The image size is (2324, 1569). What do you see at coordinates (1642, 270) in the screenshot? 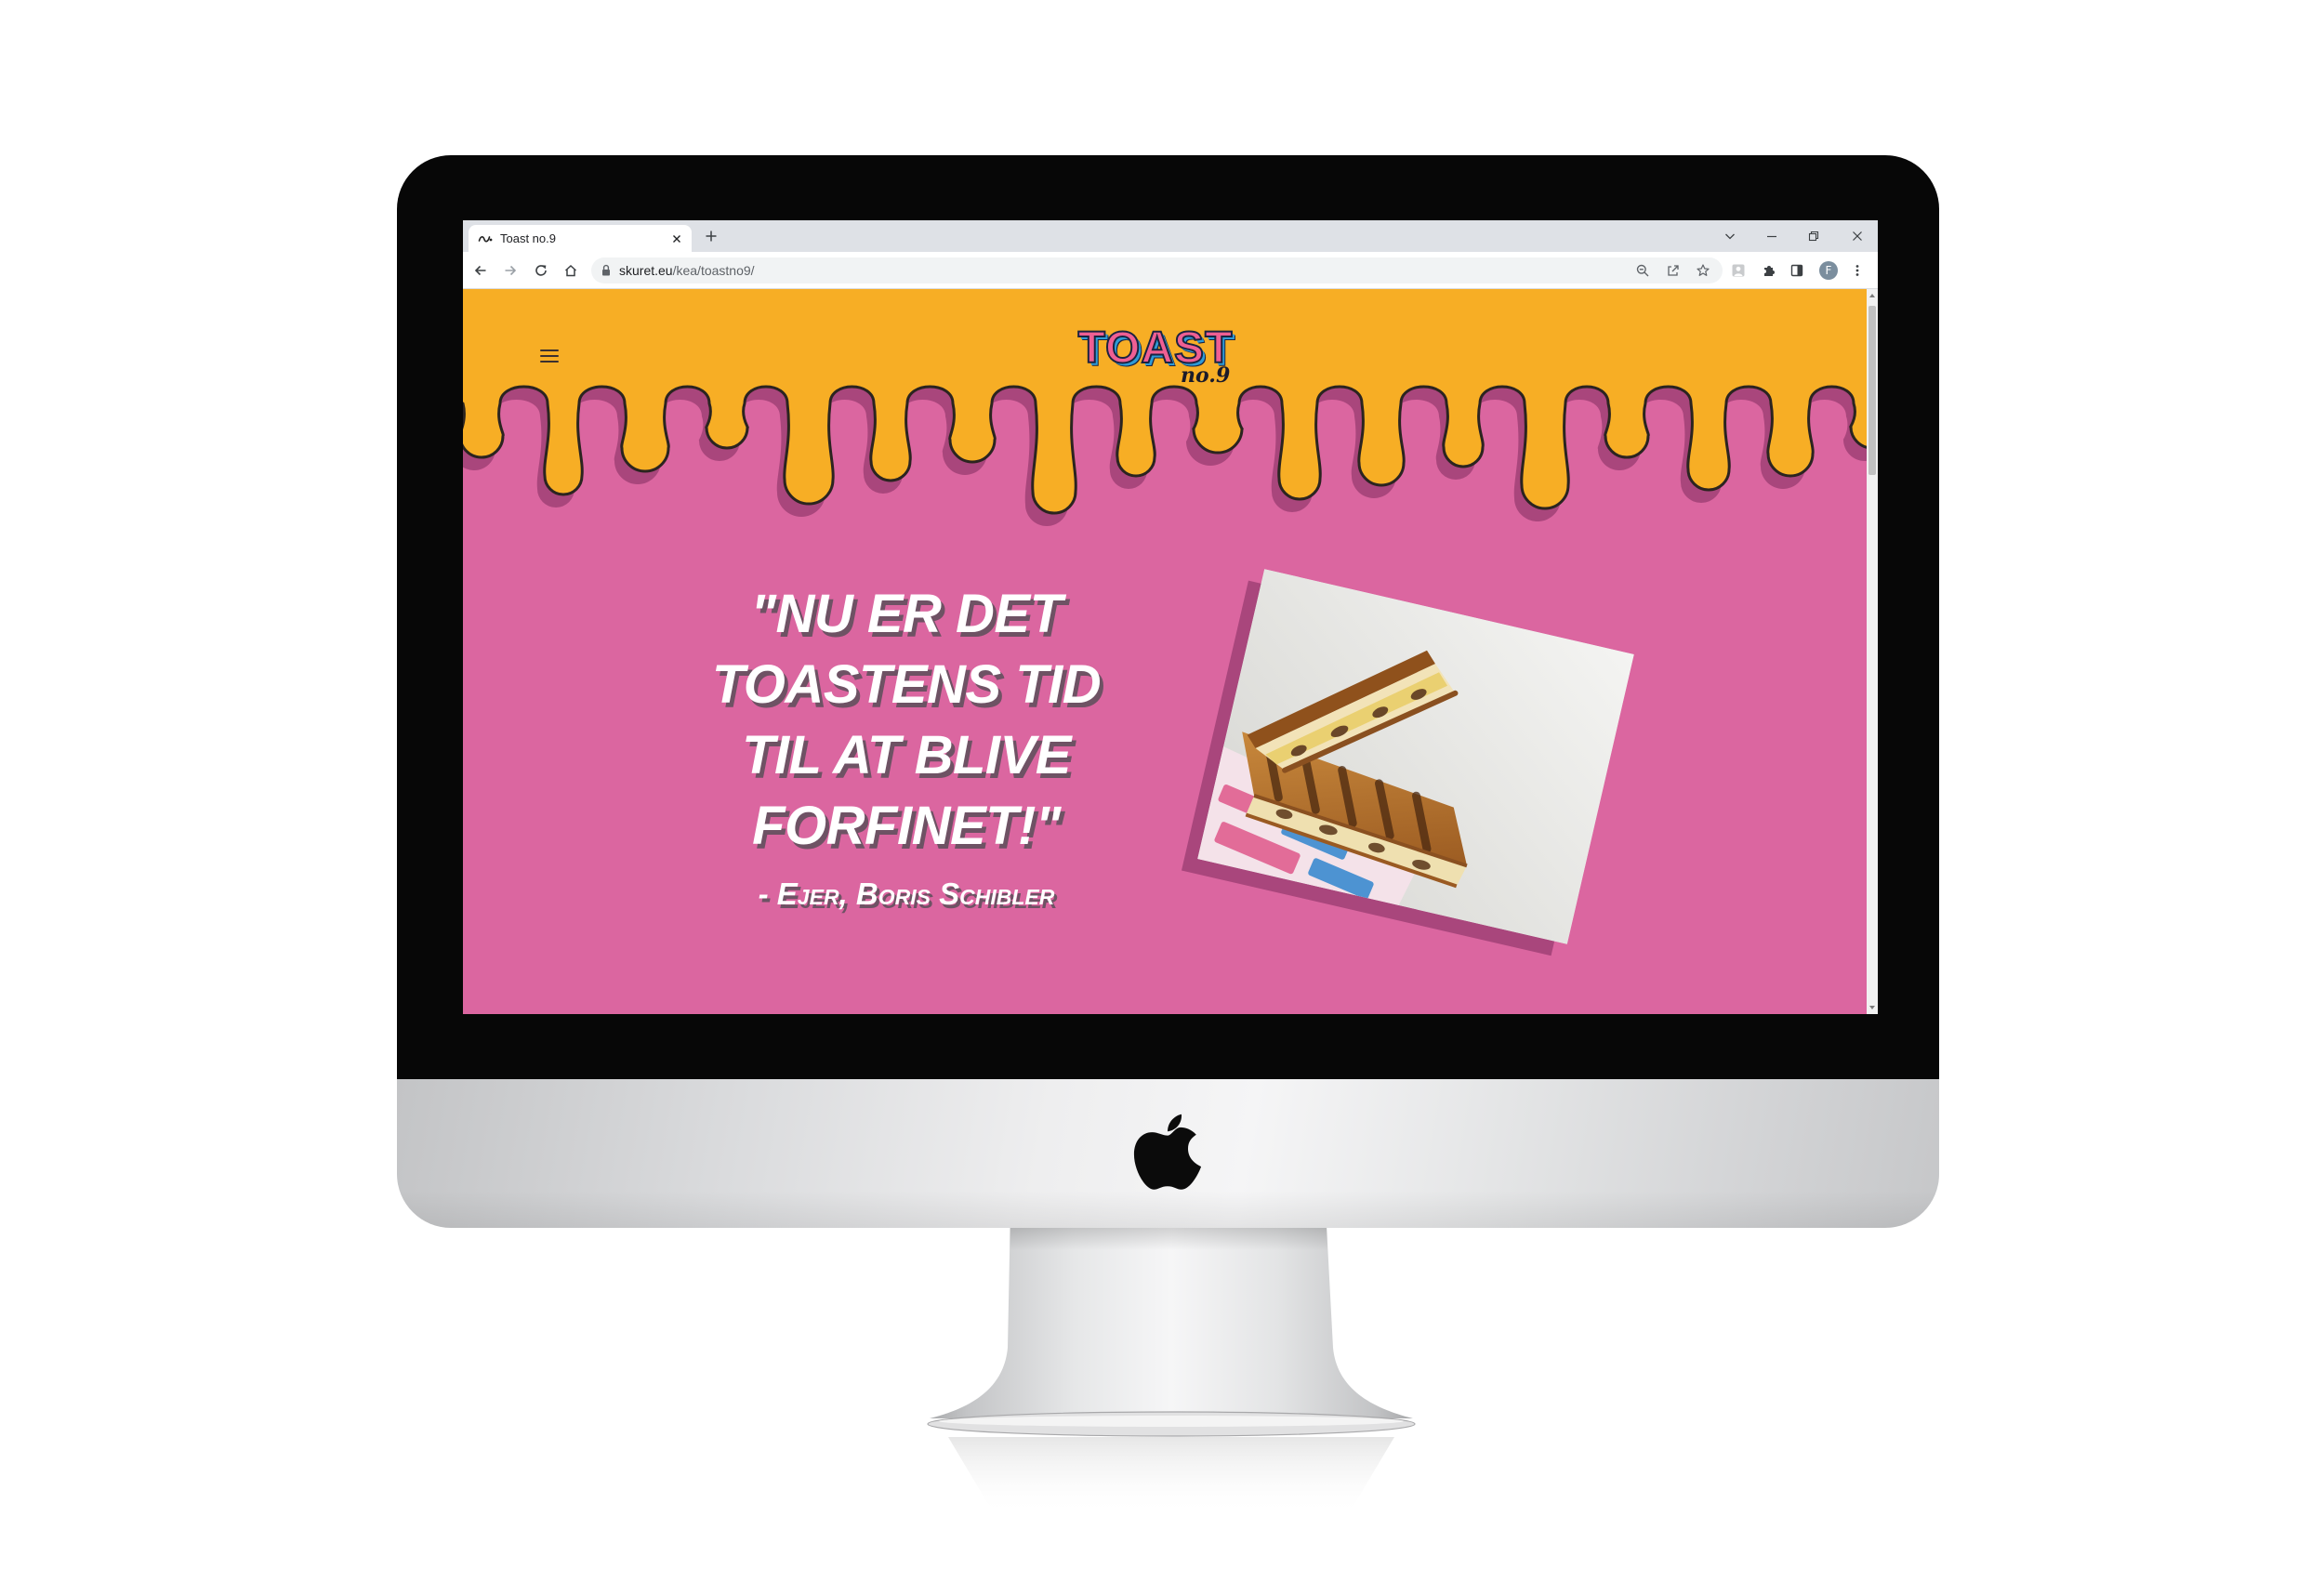
I see `zoom-icon` at bounding box center [1642, 270].